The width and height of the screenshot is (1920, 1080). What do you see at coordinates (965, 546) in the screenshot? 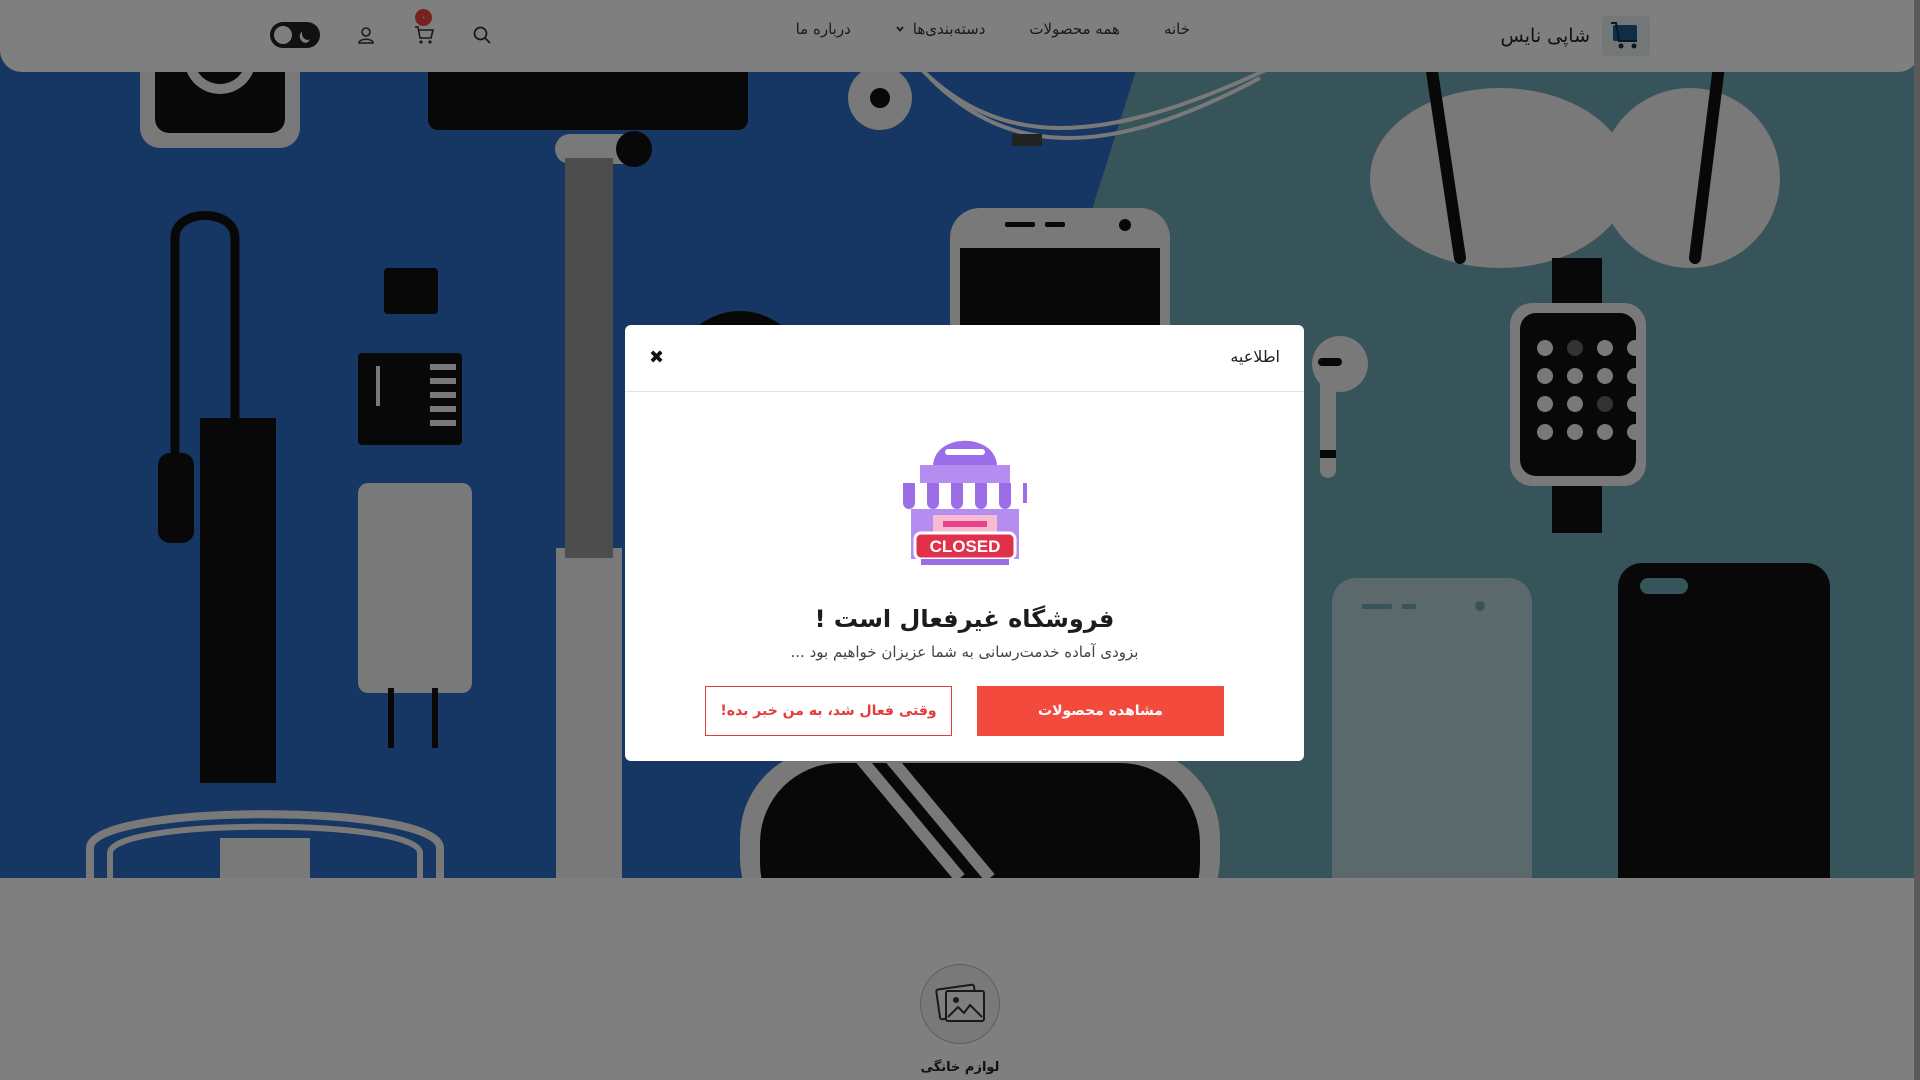
I see `closed-sign-text: CLOSED` at bounding box center [965, 546].